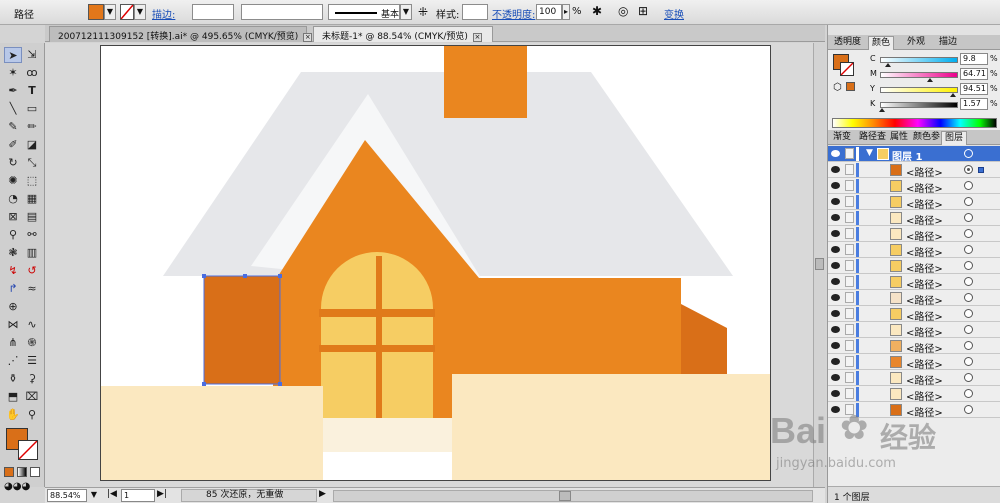 This screenshot has width=1000, height=503. Describe the element at coordinates (13, 235) in the screenshot. I see `eyedropper-tool-icon: ⚲` at that location.